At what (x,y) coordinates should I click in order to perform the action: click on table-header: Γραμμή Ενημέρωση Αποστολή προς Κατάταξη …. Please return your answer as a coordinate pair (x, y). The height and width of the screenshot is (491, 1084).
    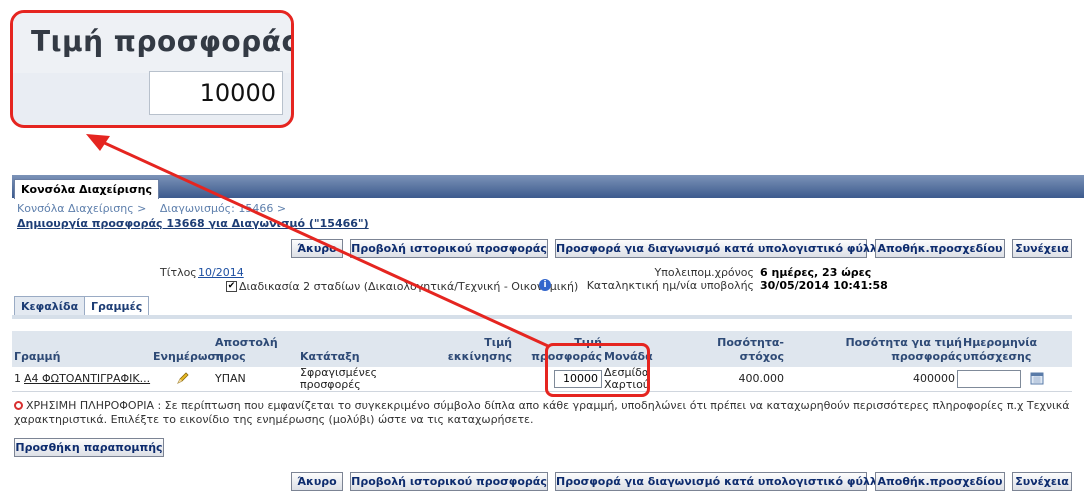
    Looking at the image, I should click on (542, 349).